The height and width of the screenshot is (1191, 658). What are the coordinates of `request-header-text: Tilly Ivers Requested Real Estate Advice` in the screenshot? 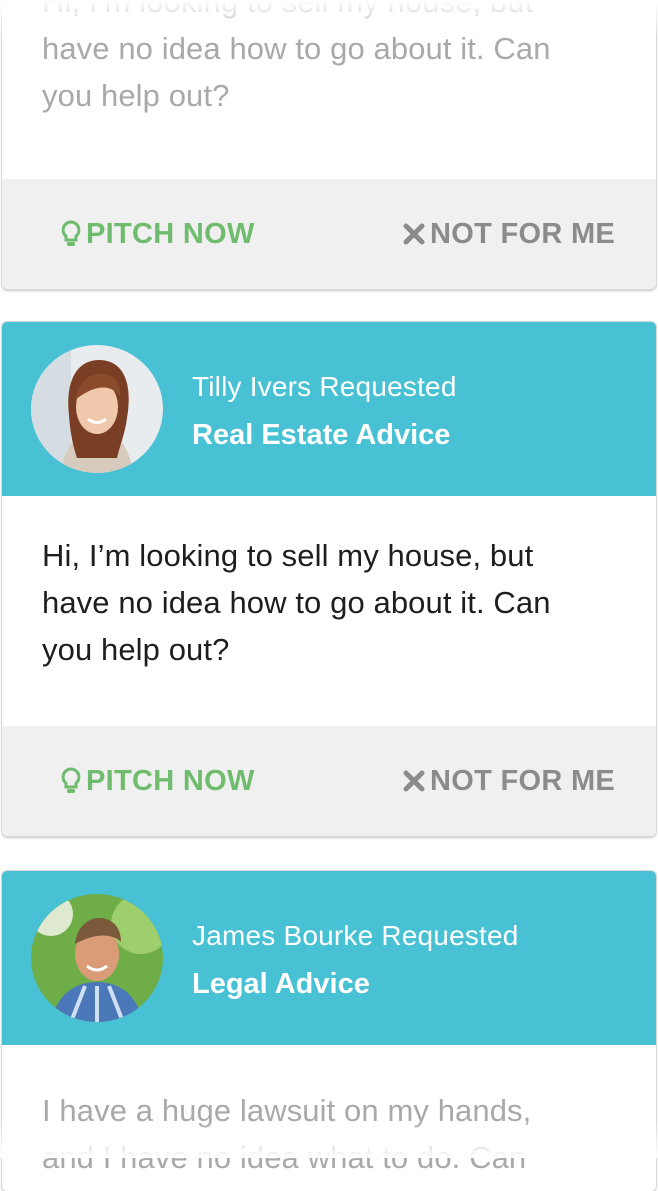 It's located at (324, 411).